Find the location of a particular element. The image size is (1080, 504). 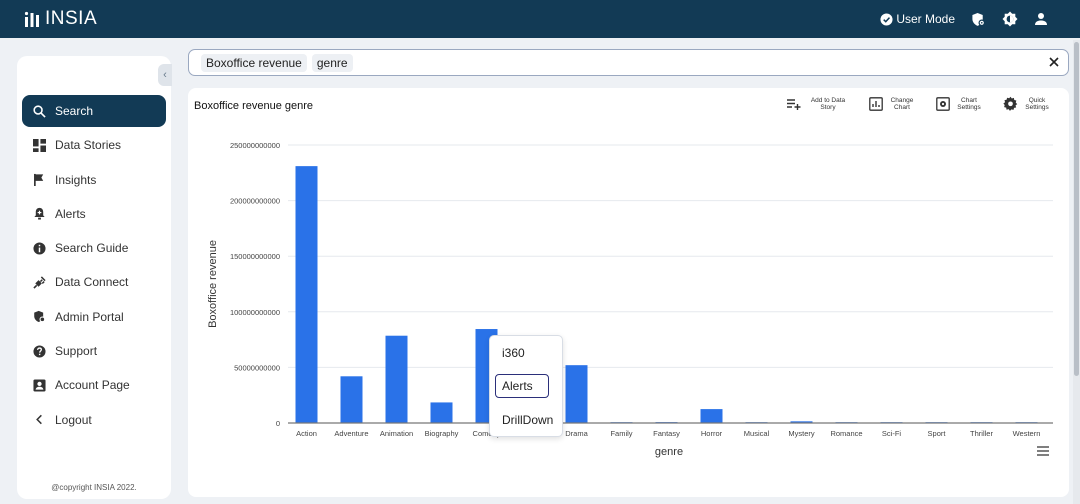

app-logo: INSIA is located at coordinates (60, 19).